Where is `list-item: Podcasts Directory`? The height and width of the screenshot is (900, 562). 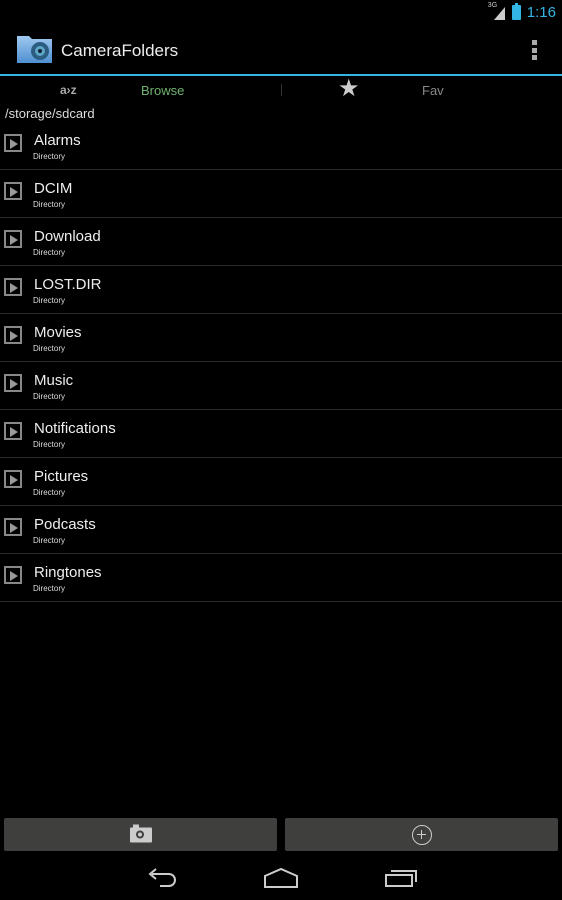 list-item: Podcasts Directory is located at coordinates (281, 530).